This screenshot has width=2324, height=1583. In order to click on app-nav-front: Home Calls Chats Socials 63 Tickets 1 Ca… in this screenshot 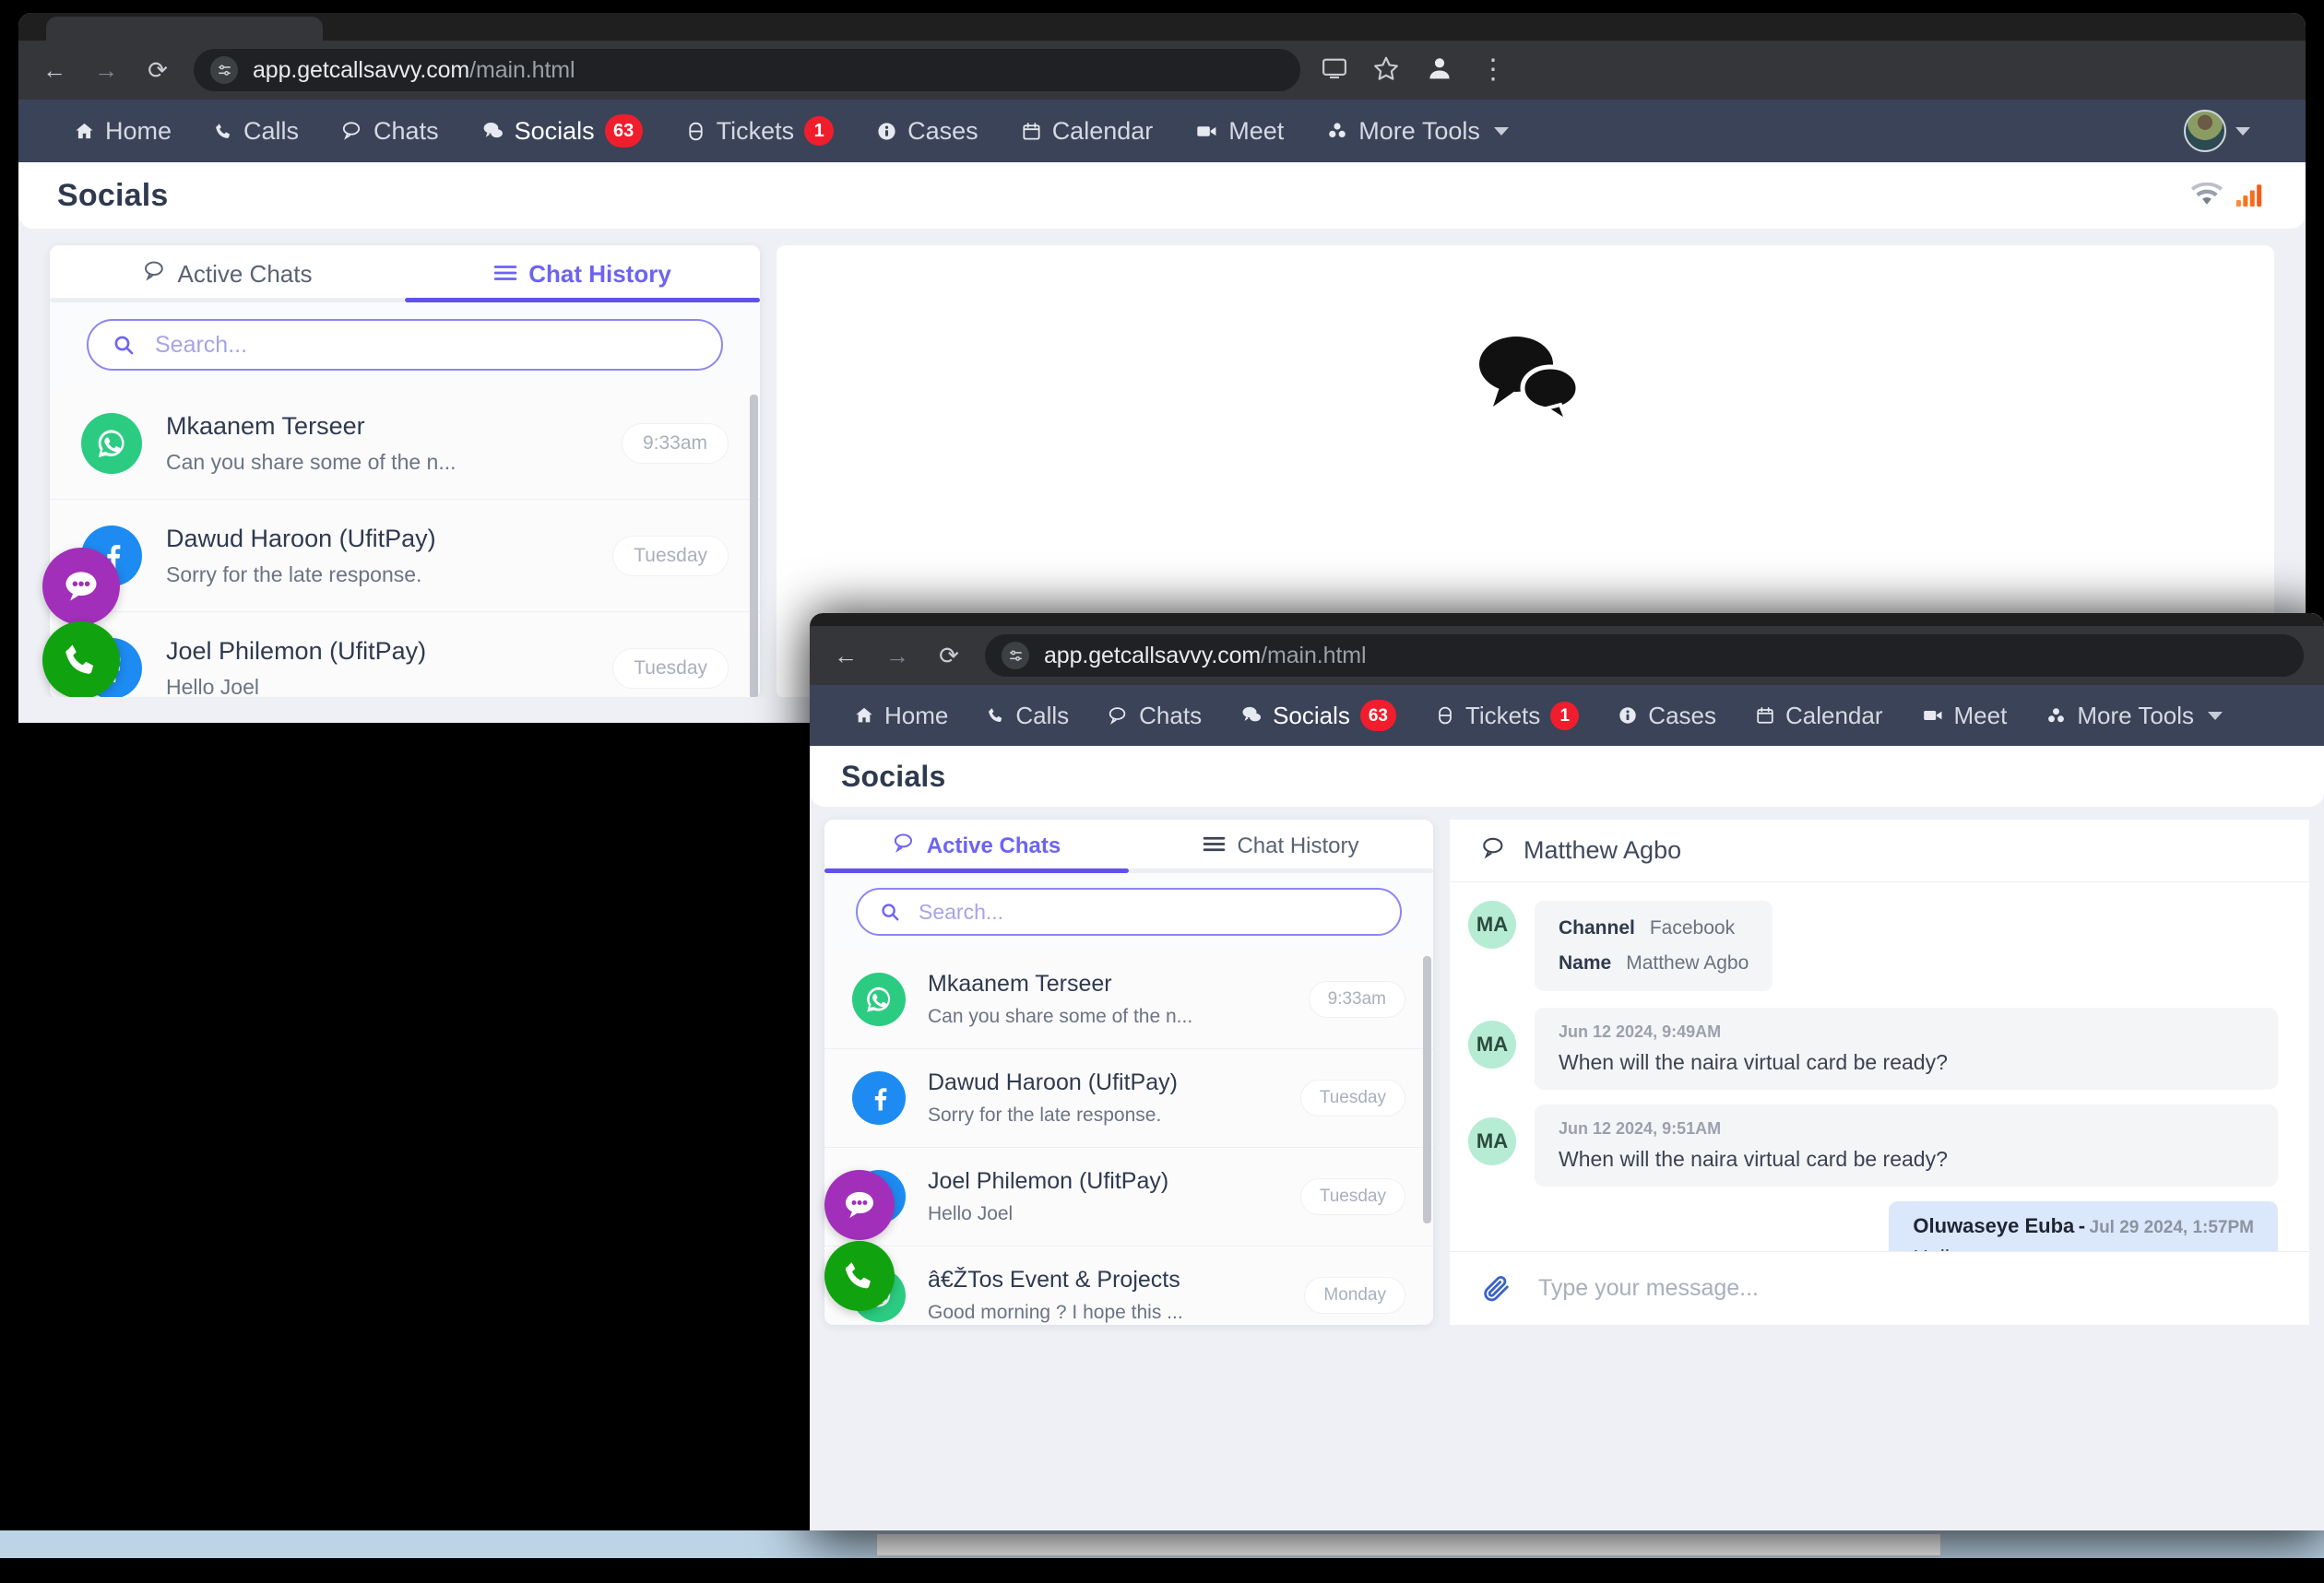, I will do `click(1567, 716)`.